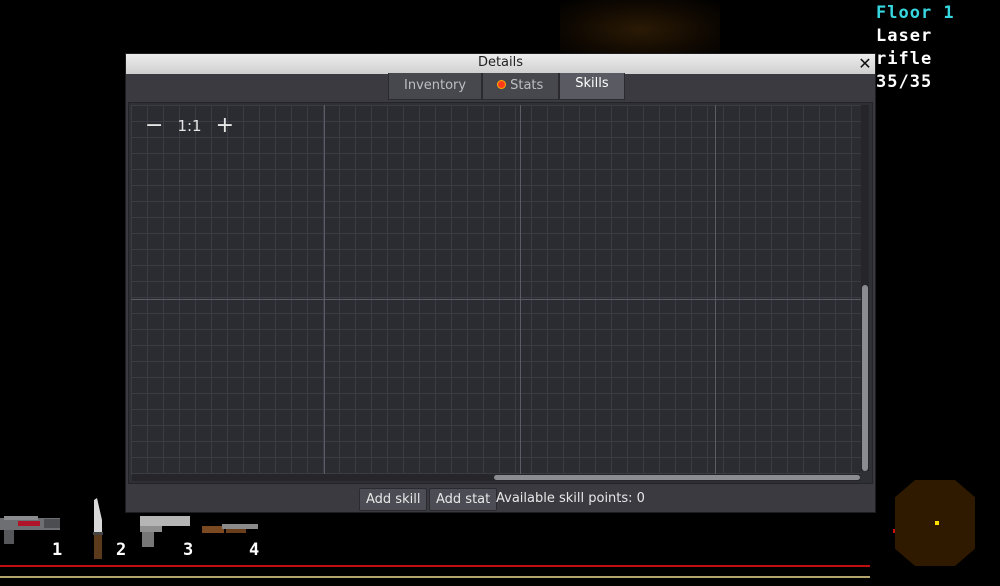 The image size is (1000, 586). I want to click on tab-stats-label: Stats, so click(527, 85).